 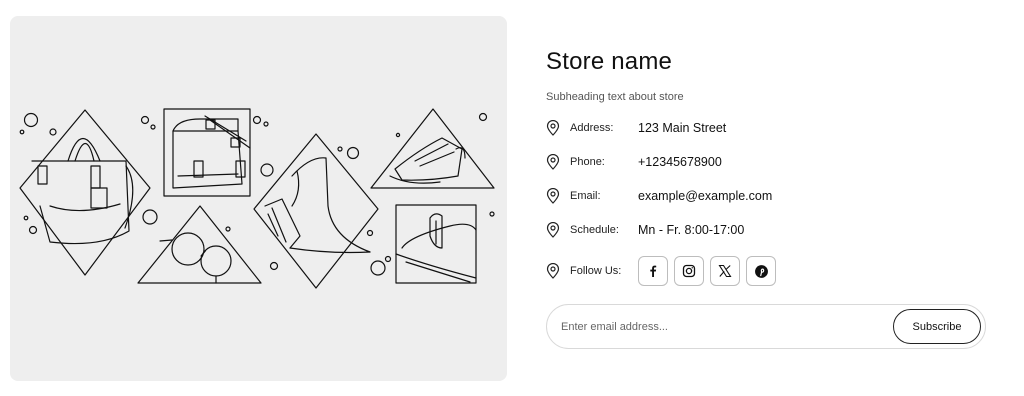 I want to click on x-button, so click(x=725, y=271).